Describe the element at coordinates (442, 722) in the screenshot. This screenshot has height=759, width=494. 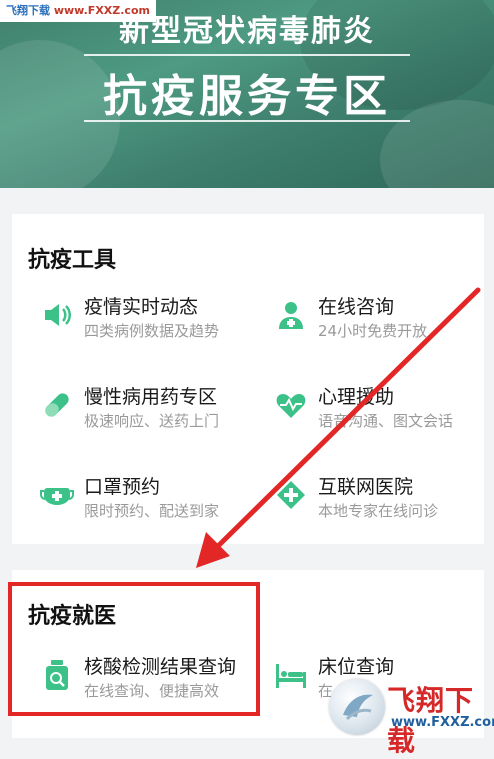
I see `watermark-url: www.FXXZ.com` at that location.